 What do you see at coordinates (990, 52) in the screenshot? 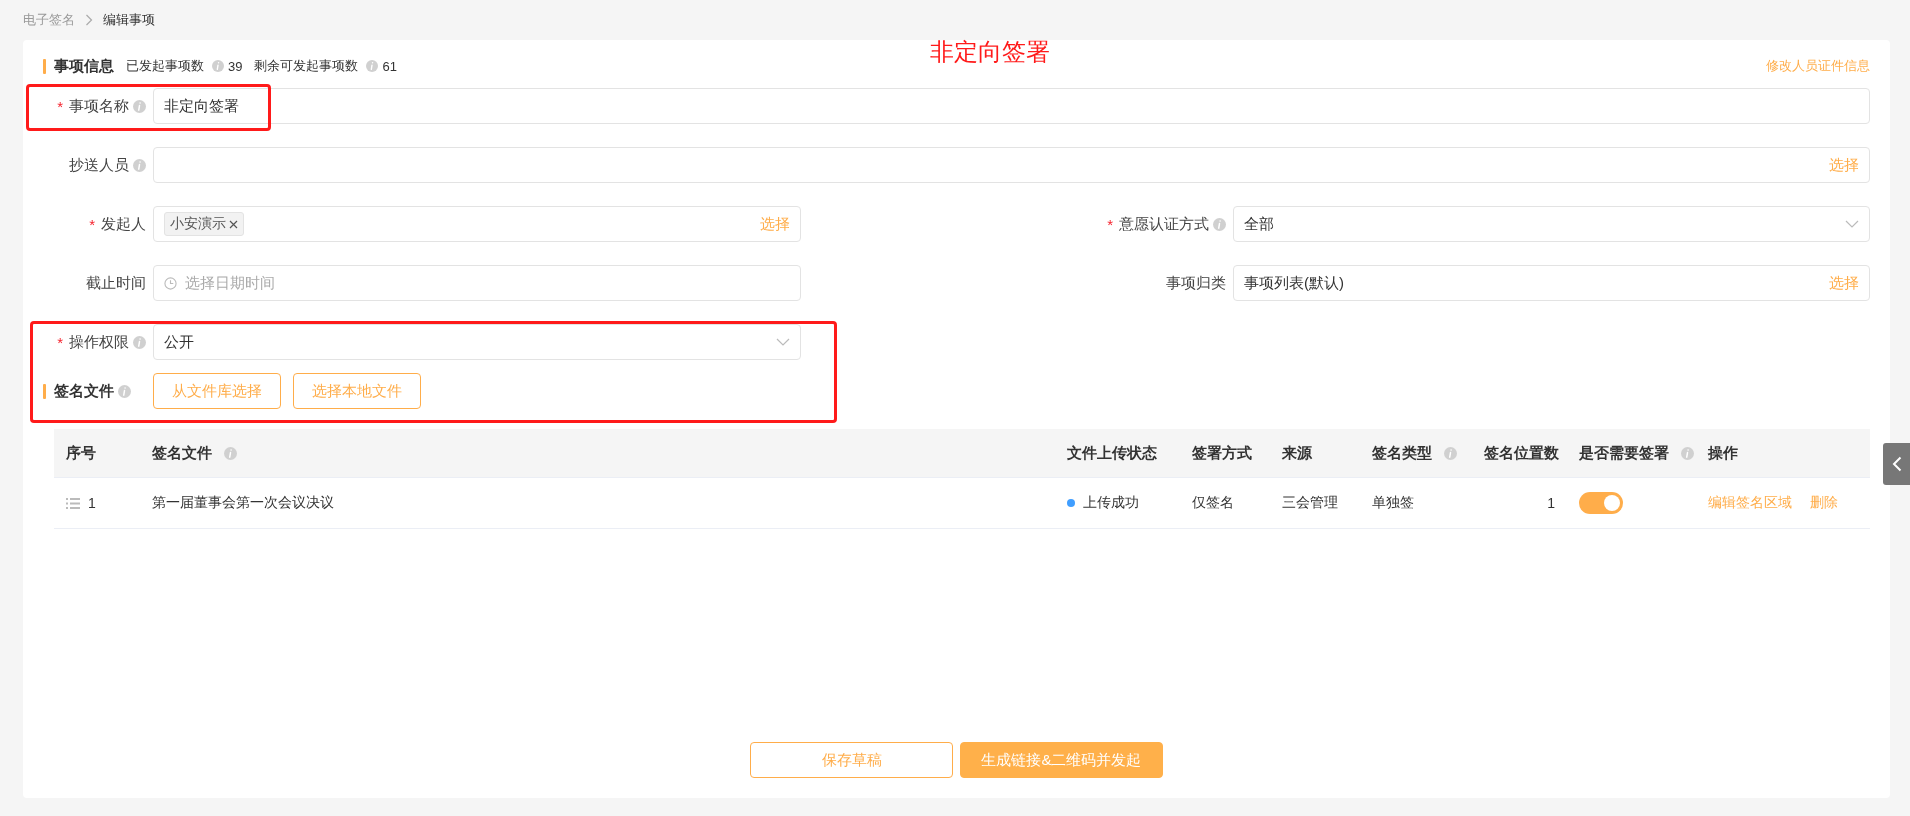
I see `annotation-text: 非定向签署` at bounding box center [990, 52].